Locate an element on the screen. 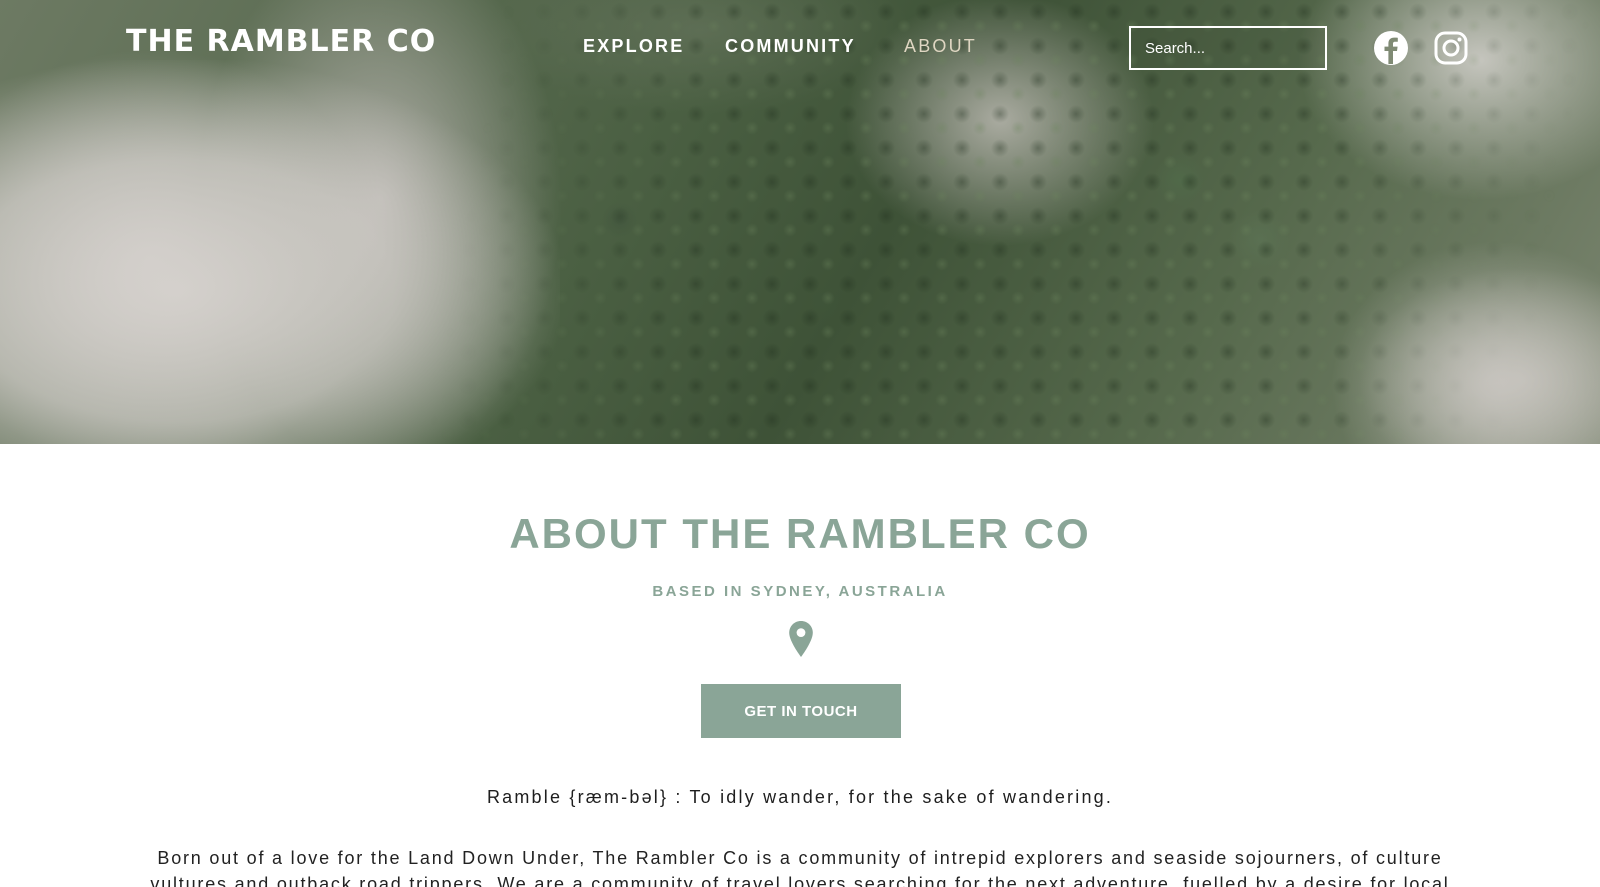 Image resolution: width=1600 pixels, height=887 pixels. fog-right is located at coordinates (1465, 342).